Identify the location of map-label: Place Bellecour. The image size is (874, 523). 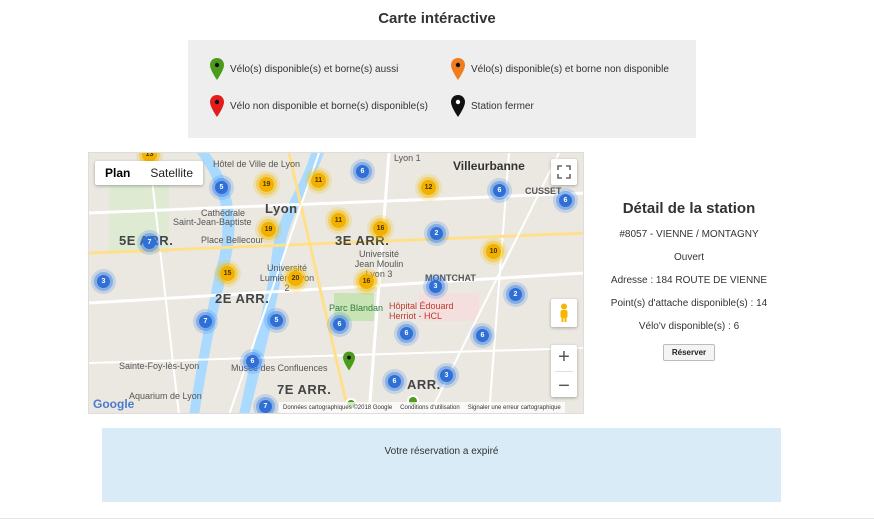
(232, 240).